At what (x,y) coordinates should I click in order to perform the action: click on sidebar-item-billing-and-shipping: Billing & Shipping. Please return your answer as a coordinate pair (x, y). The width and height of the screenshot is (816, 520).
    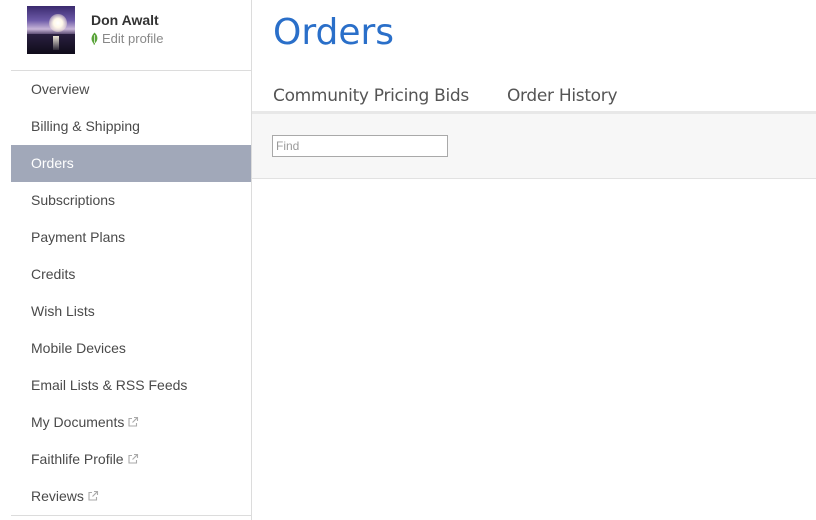
    Looking at the image, I should click on (131, 126).